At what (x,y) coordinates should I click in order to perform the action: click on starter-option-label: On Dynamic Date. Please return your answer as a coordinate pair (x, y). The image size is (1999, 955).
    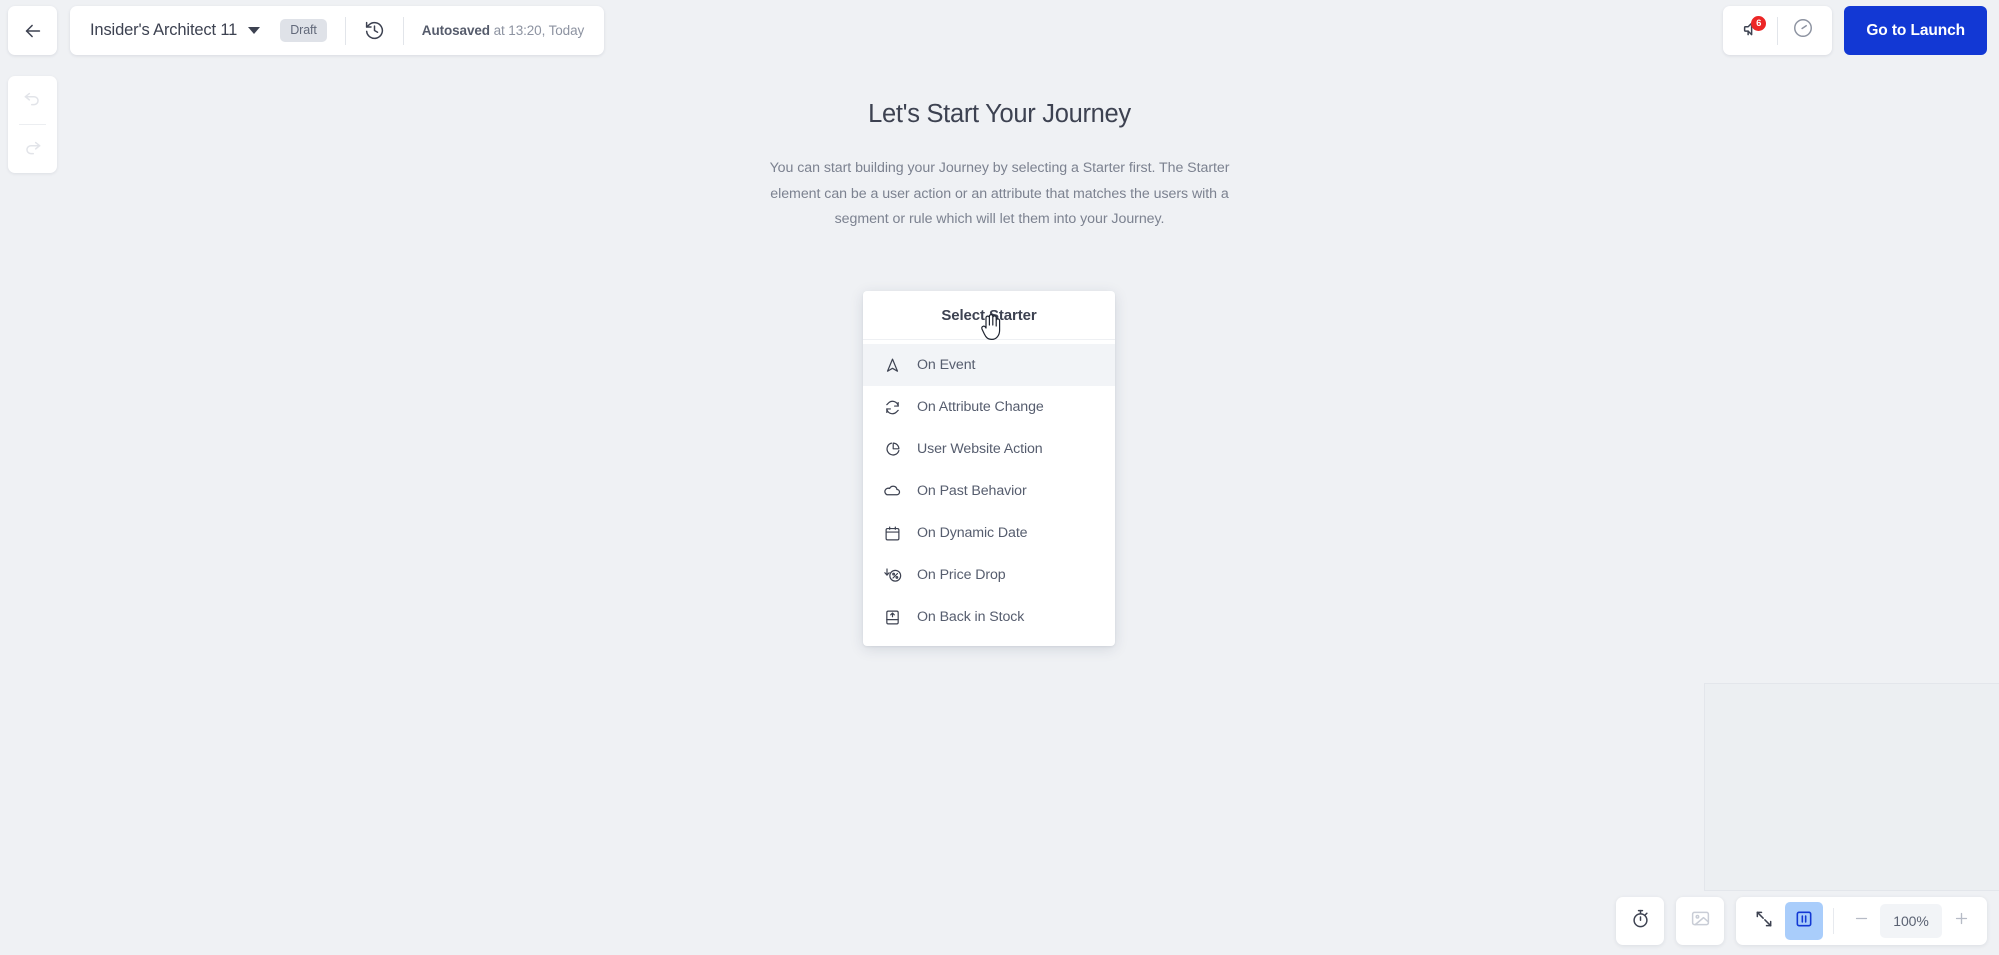
    Looking at the image, I should click on (972, 533).